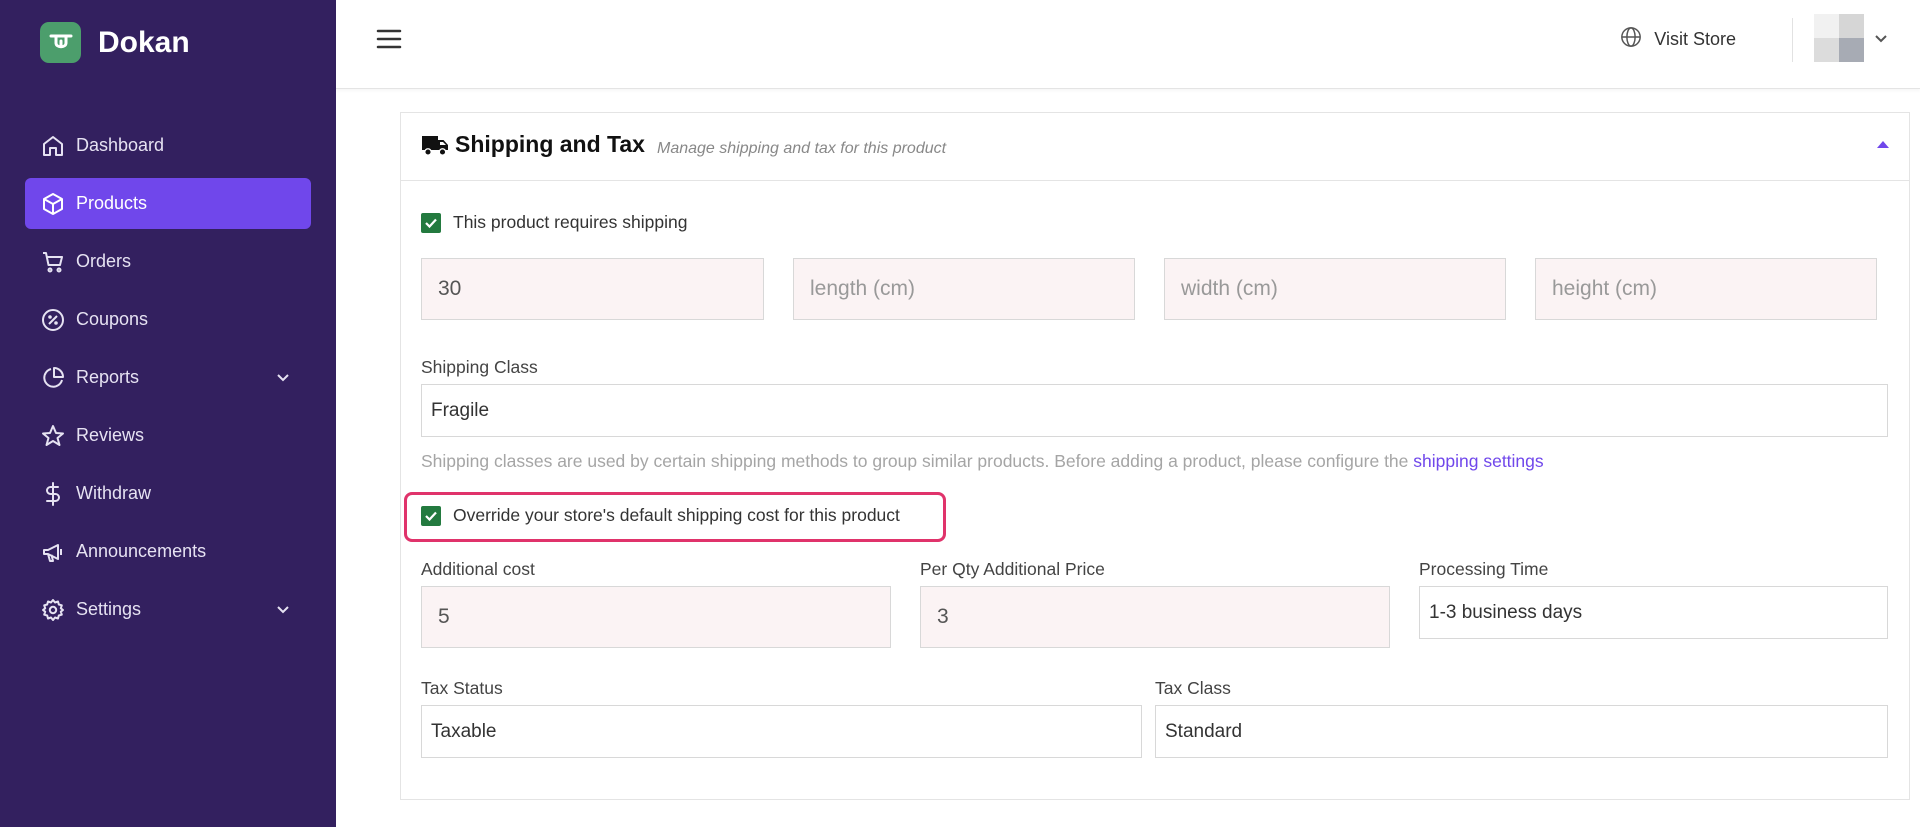  What do you see at coordinates (479, 367) in the screenshot?
I see `shipping-class-label: Shipping Class` at bounding box center [479, 367].